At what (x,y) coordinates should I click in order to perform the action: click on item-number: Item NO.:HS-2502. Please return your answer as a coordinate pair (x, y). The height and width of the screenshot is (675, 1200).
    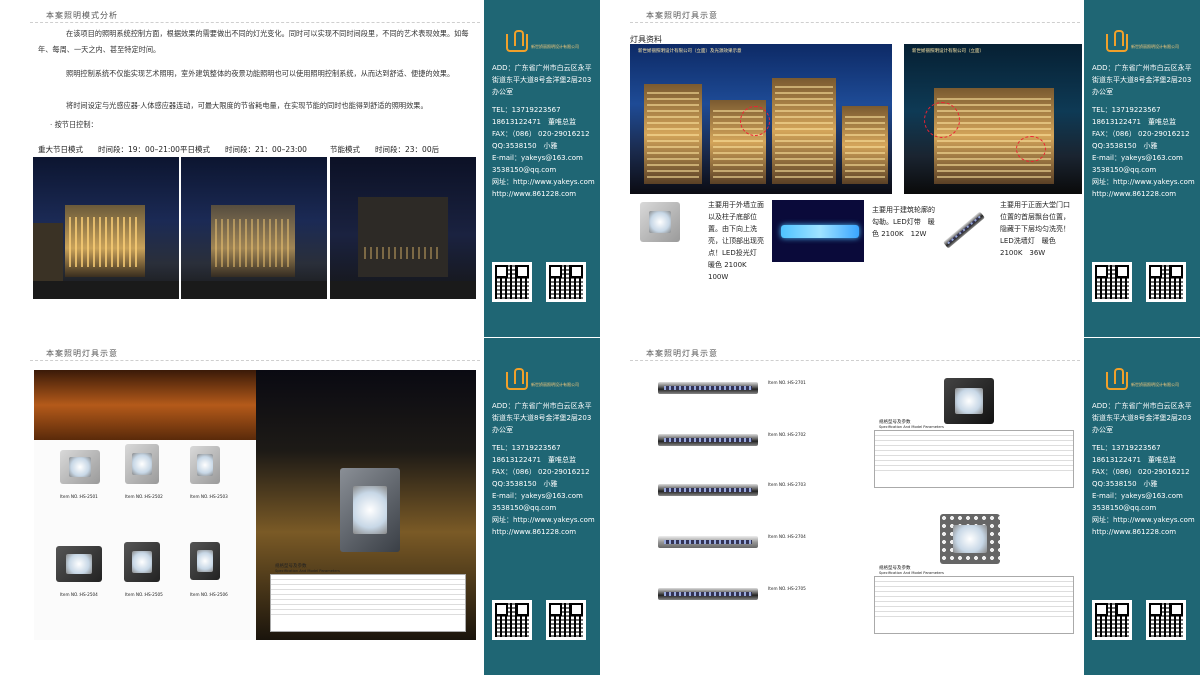
    Looking at the image, I should click on (144, 496).